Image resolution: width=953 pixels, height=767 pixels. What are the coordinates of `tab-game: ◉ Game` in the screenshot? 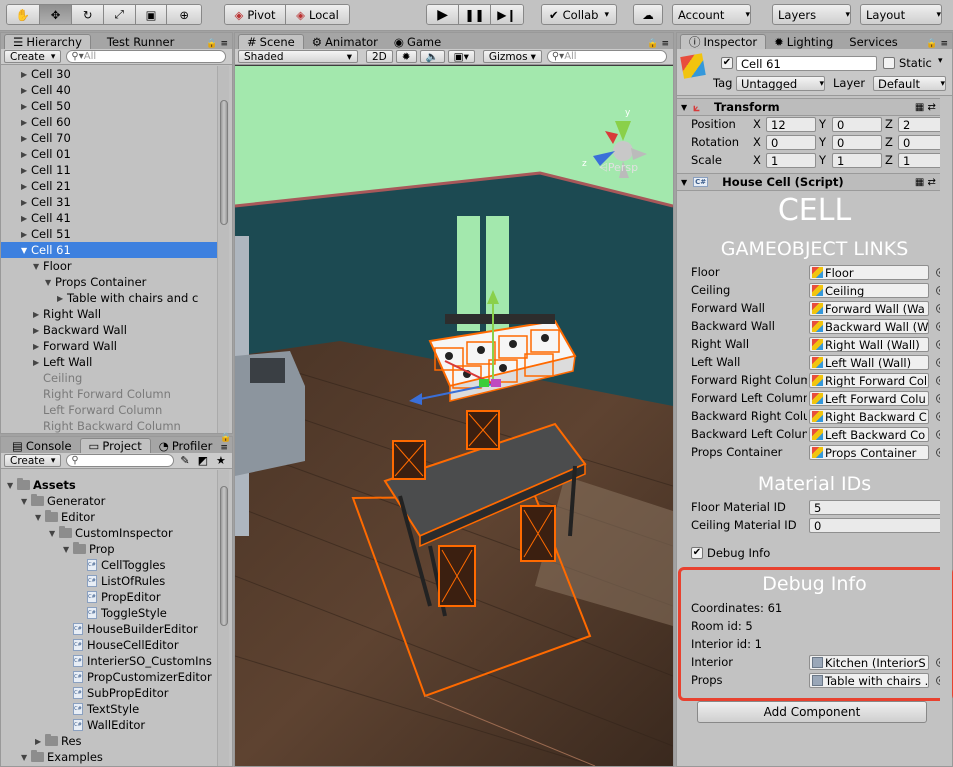 It's located at (417, 41).